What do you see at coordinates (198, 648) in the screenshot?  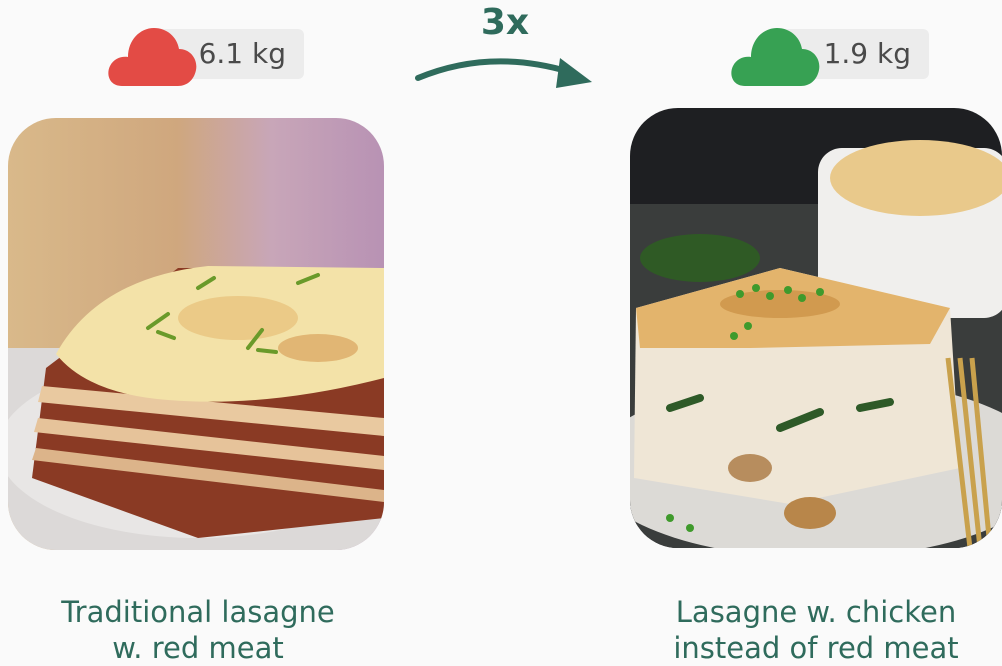 I see `caption-line: w. red meat` at bounding box center [198, 648].